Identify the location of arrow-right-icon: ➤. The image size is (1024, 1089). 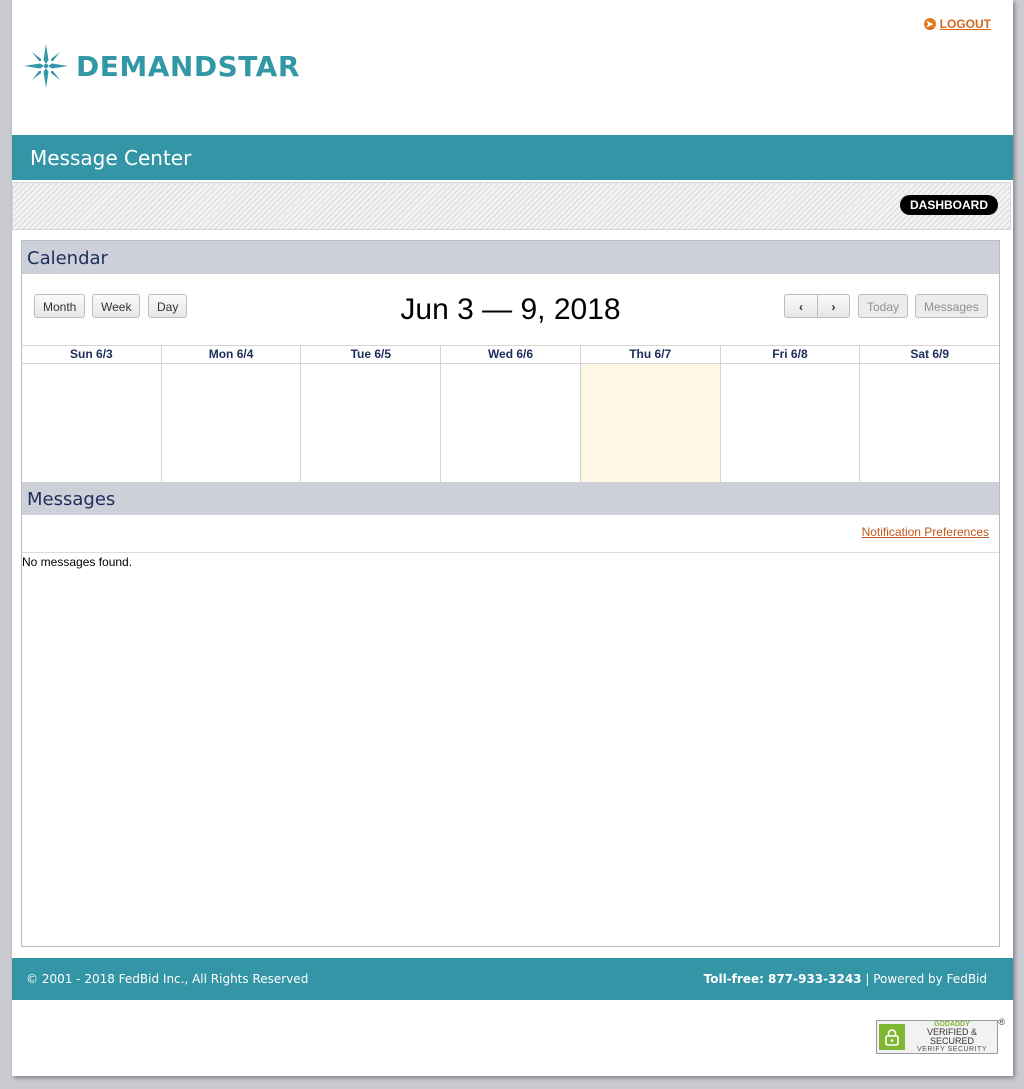
(929, 24).